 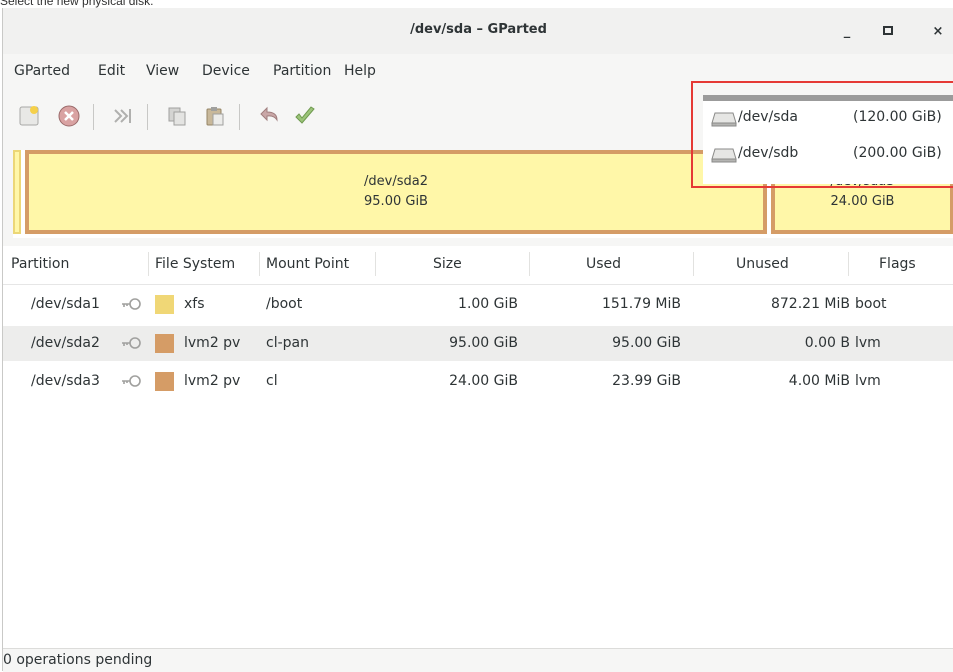 I want to click on delete-button, so click(x=69, y=116).